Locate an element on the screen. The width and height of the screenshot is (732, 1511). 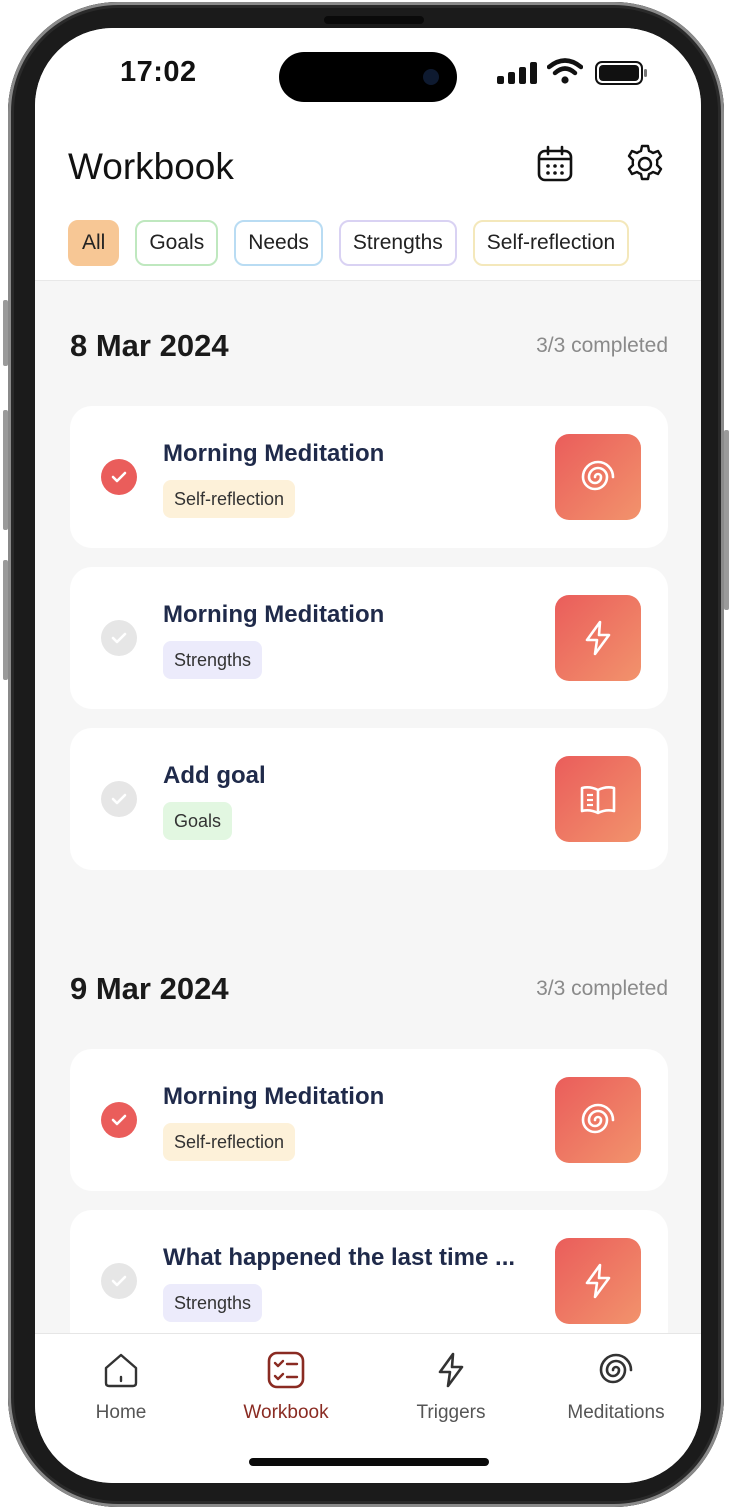
wifi-icon is located at coordinates (565, 71).